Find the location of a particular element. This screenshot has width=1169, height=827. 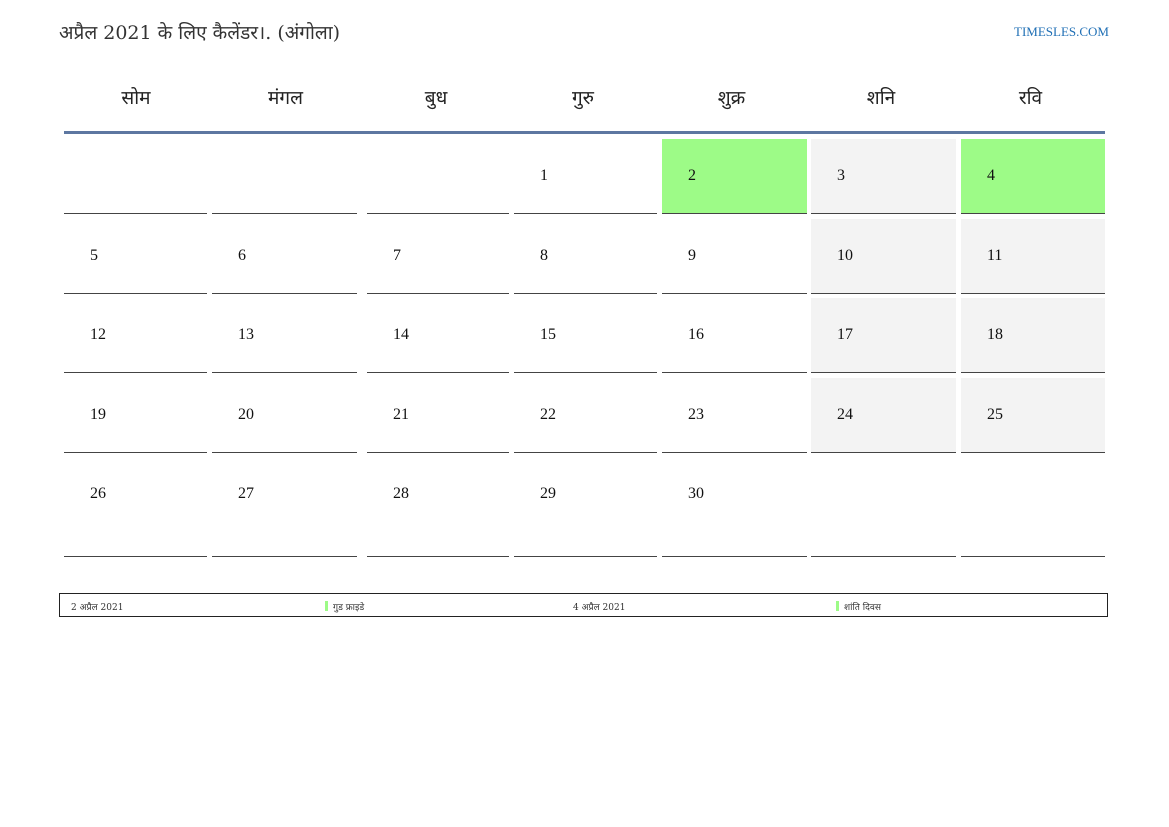

day-number: 20 is located at coordinates (246, 414).